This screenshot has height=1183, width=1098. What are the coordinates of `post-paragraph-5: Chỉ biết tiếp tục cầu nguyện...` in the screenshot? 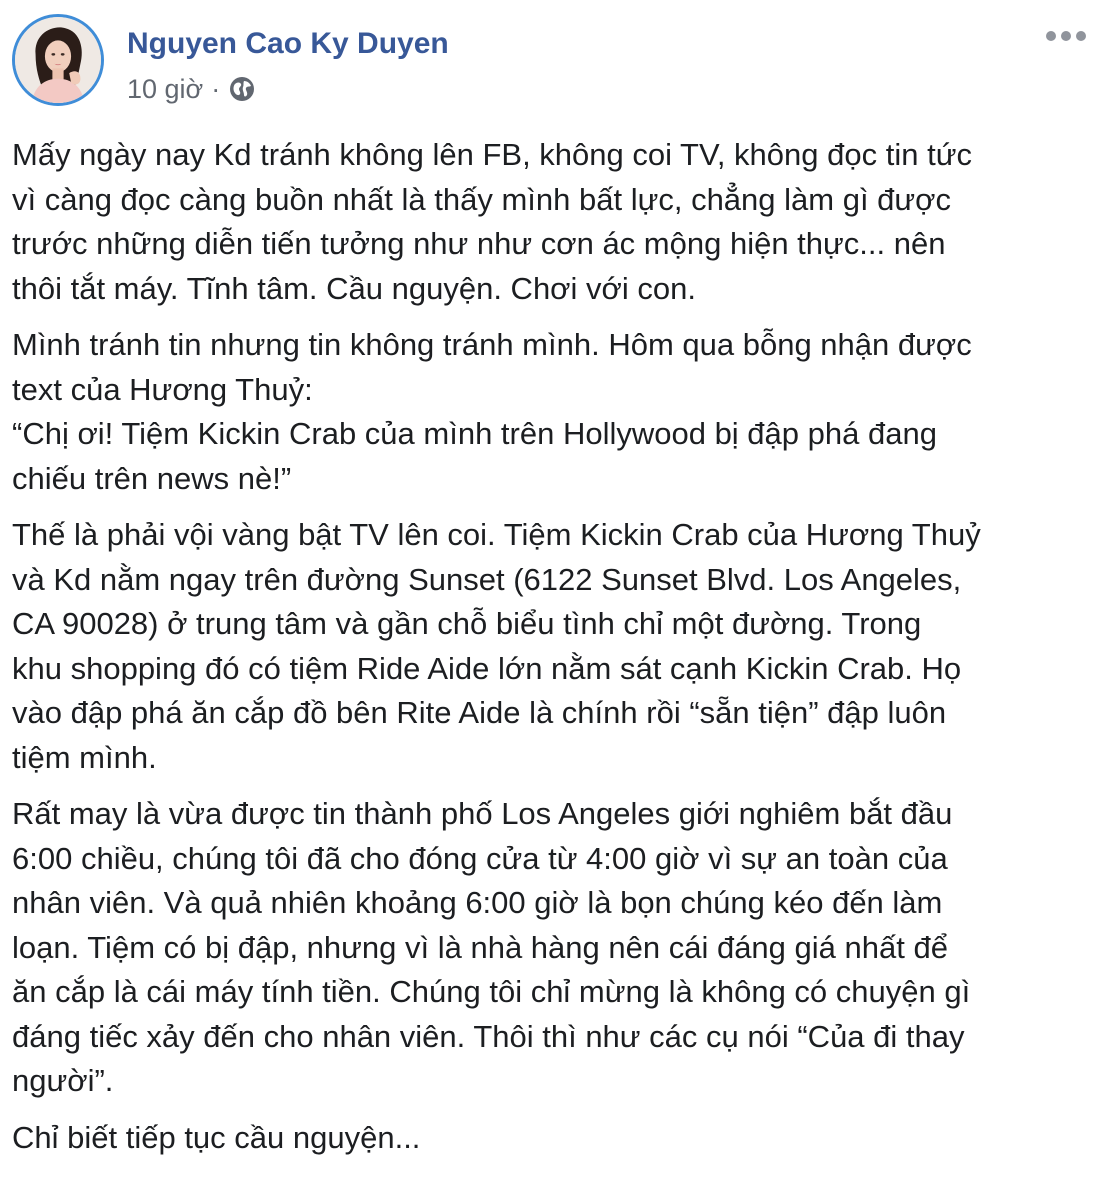 It's located at (216, 1137).